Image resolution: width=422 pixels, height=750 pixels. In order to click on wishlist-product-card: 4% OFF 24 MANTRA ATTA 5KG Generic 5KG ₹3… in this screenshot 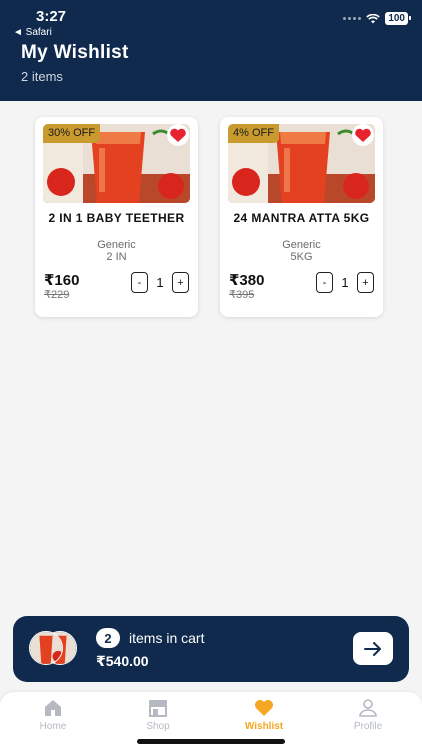, I will do `click(301, 217)`.